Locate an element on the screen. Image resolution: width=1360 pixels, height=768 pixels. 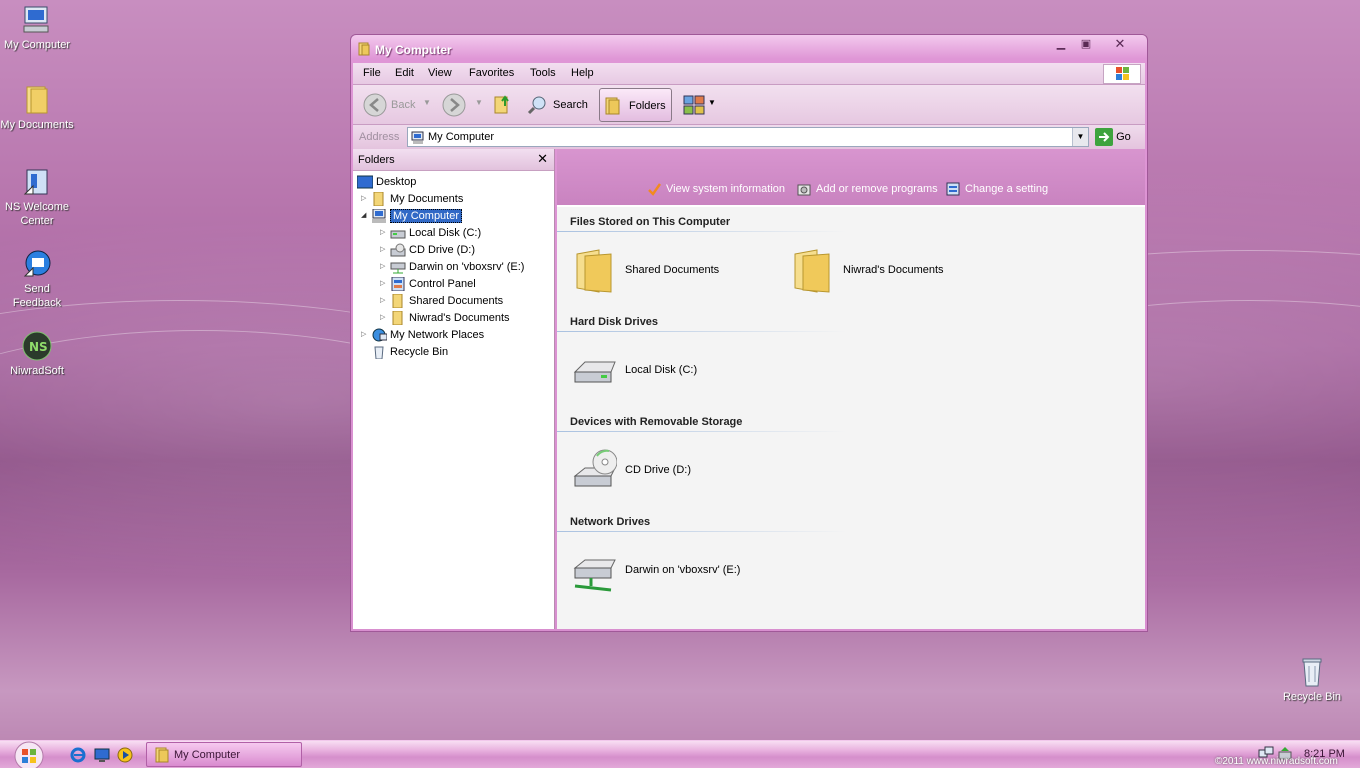
svg-text: NS is located at coordinates (38, 347).